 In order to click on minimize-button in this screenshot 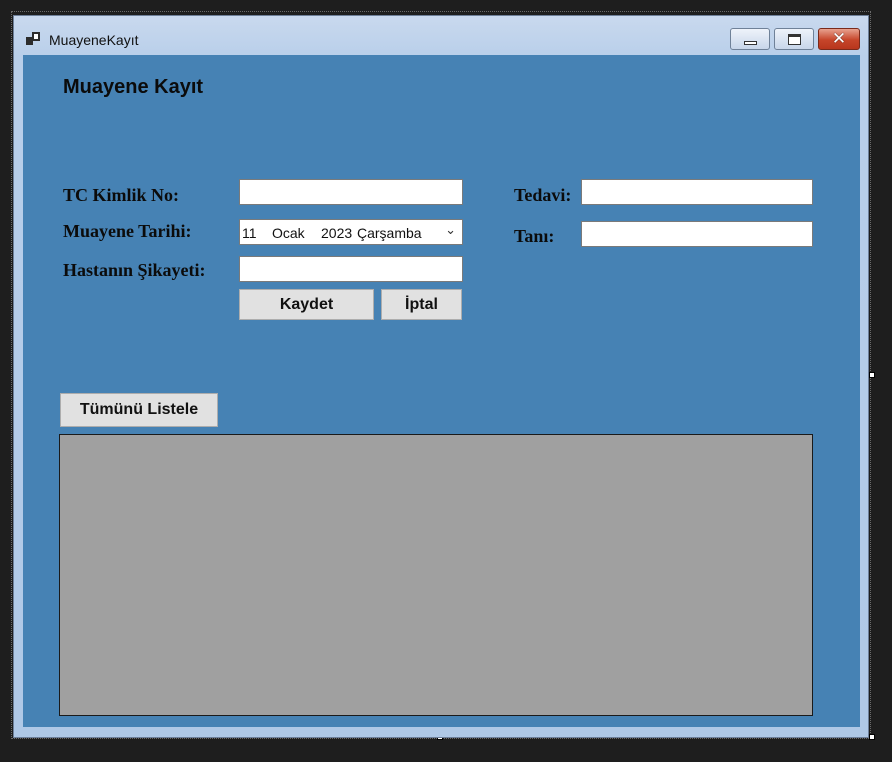, I will do `click(750, 39)`.